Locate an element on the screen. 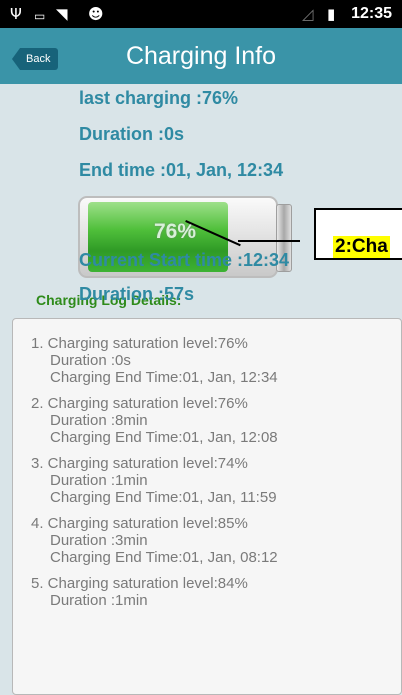 This screenshot has height=695, width=402. saturation-level: 1. Charging saturation level:76% is located at coordinates (139, 343).